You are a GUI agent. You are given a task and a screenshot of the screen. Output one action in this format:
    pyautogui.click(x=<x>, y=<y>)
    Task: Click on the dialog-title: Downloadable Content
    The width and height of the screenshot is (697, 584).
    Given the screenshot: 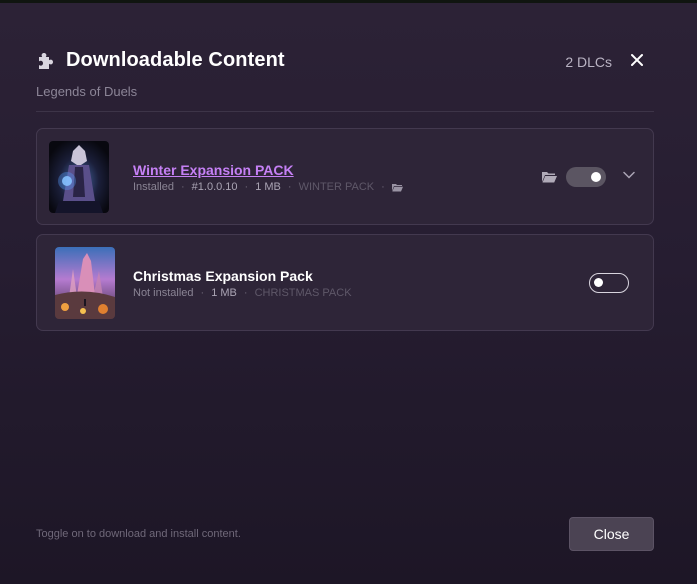 What is the action you would take?
    pyautogui.click(x=175, y=60)
    